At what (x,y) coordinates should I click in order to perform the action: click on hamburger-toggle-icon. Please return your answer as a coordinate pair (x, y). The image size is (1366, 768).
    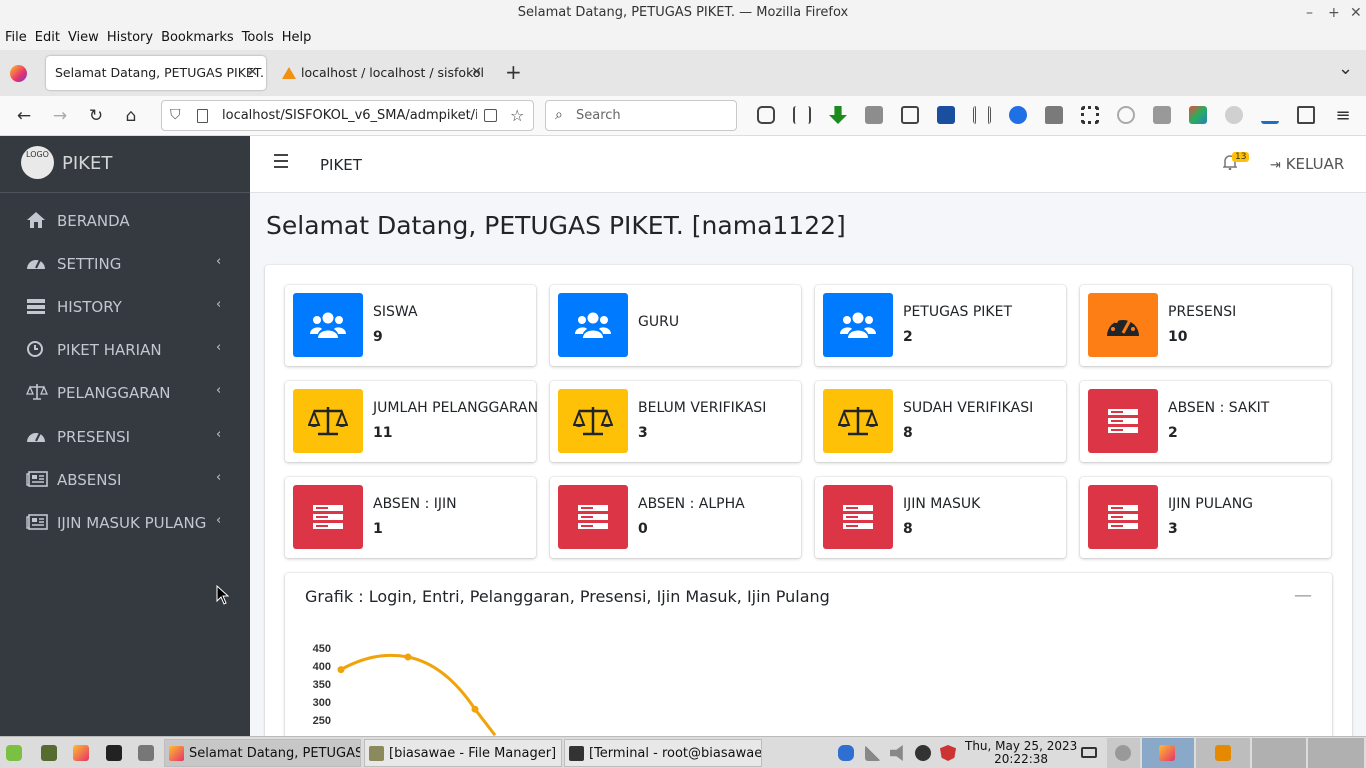
    Looking at the image, I should click on (281, 161).